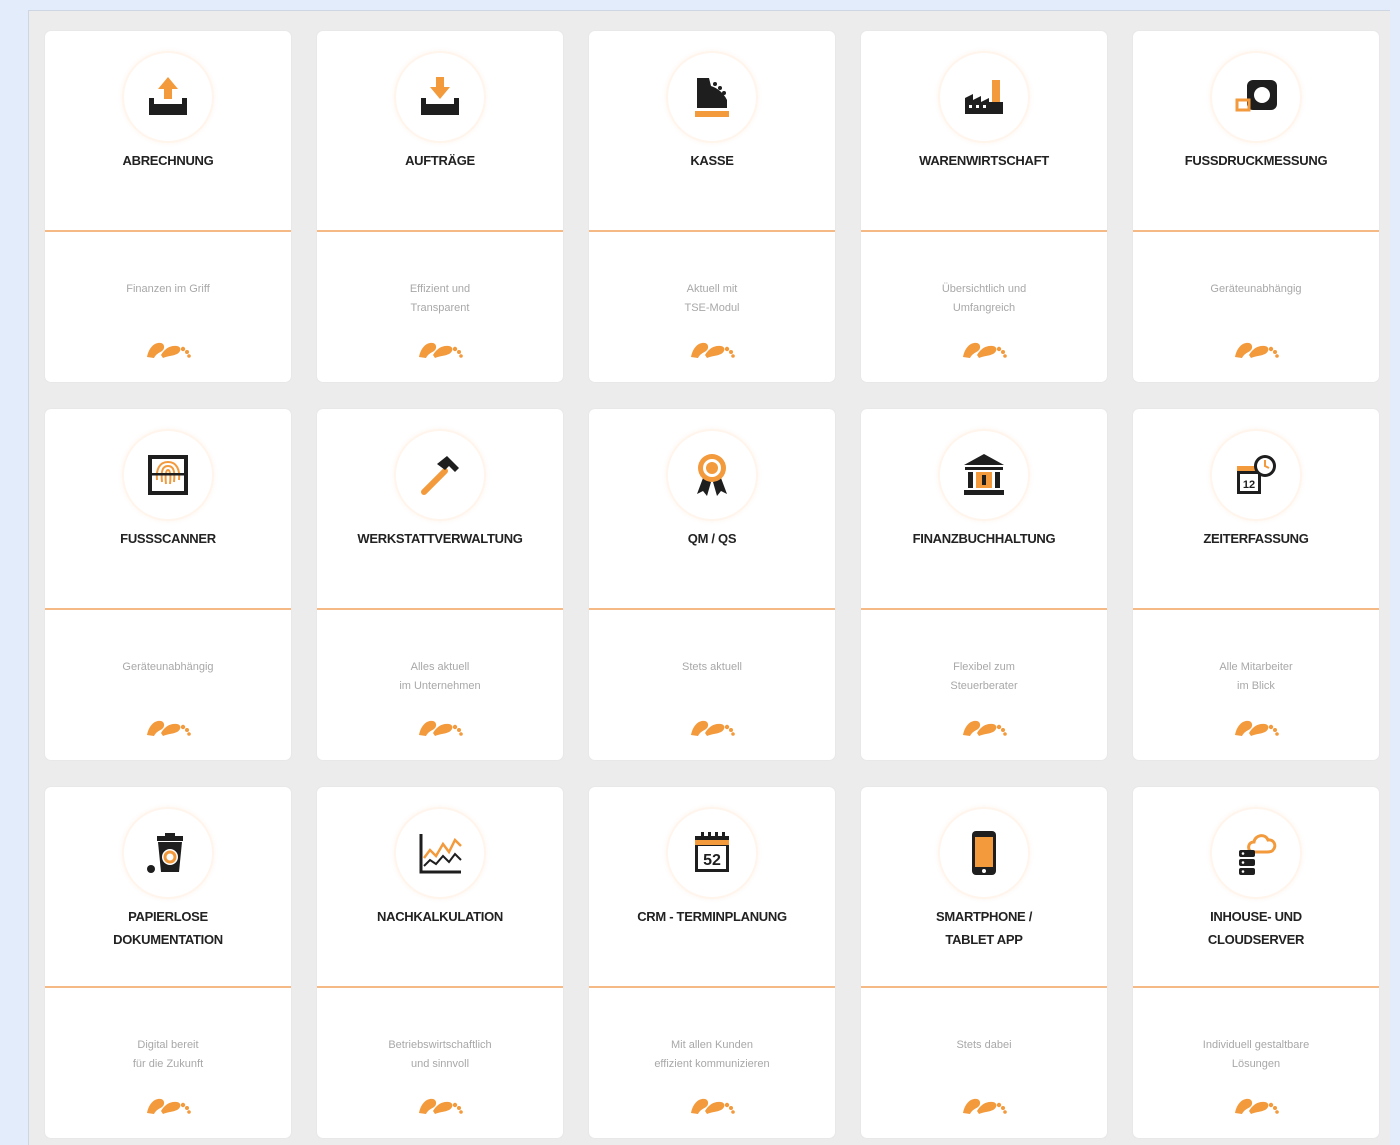 Image resolution: width=1400 pixels, height=1145 pixels. What do you see at coordinates (712, 1054) in the screenshot?
I see `card-subtitle: Mit allen Kunden effizient kommunizieren` at bounding box center [712, 1054].